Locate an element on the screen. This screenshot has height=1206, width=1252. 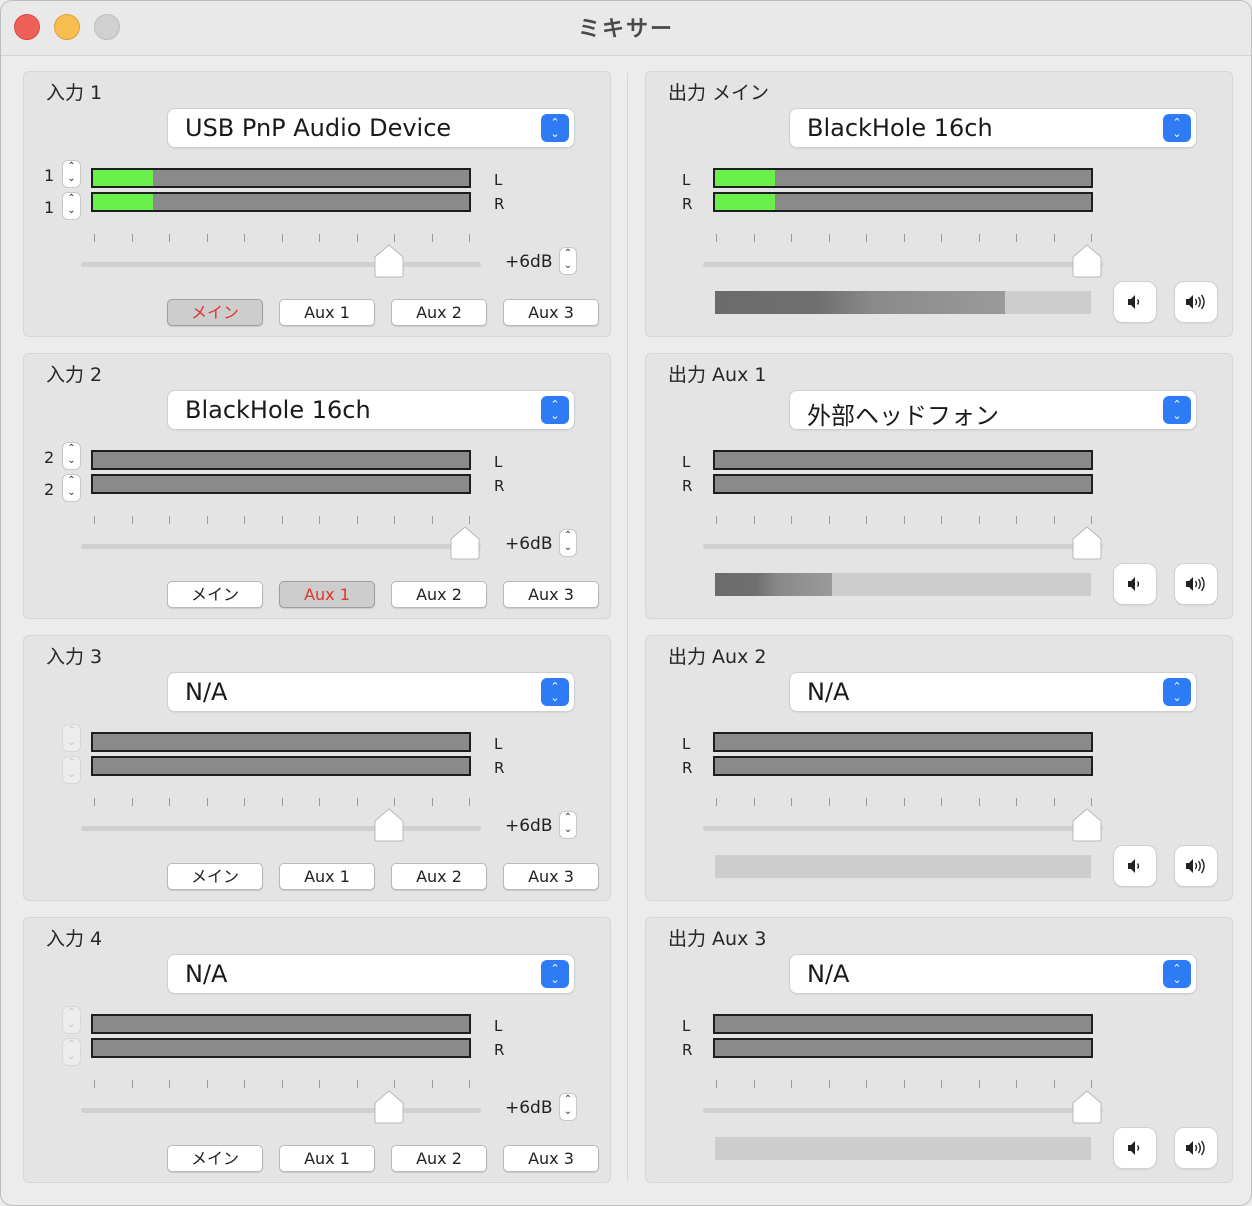
output-device-select: 外部ヘッドフォン ⌃ ⌄ is located at coordinates (993, 410).